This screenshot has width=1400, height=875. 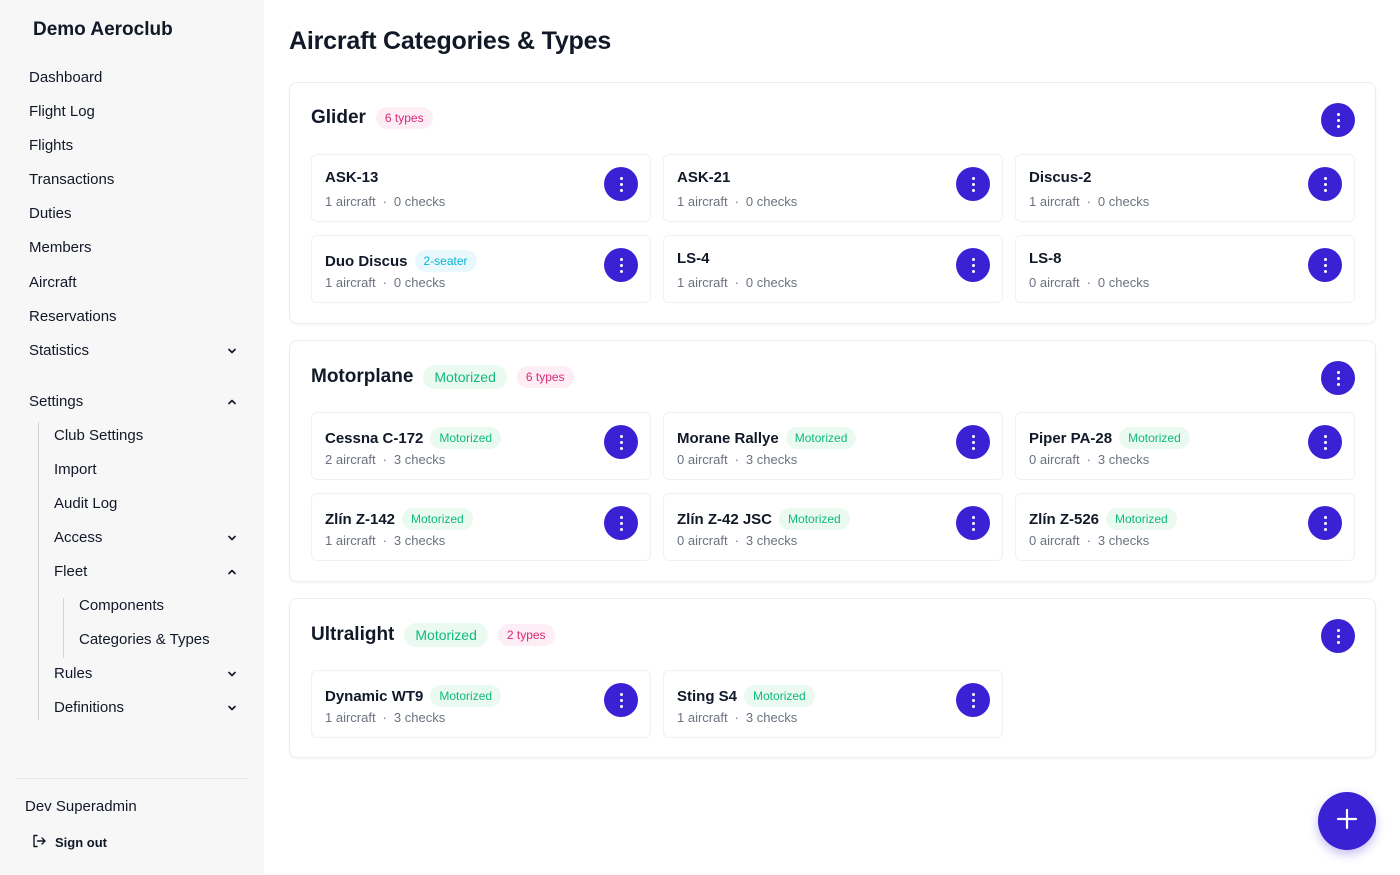 I want to click on type-name: LS-8, so click(x=1045, y=258).